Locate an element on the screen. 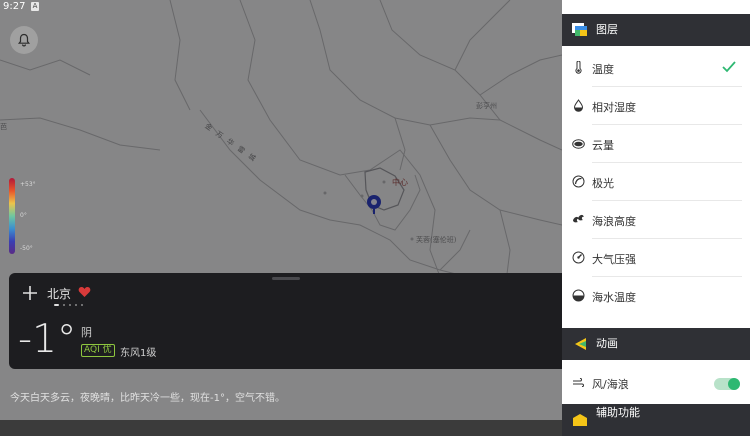 The height and width of the screenshot is (436, 750). layer-label: 云量 is located at coordinates (603, 145).